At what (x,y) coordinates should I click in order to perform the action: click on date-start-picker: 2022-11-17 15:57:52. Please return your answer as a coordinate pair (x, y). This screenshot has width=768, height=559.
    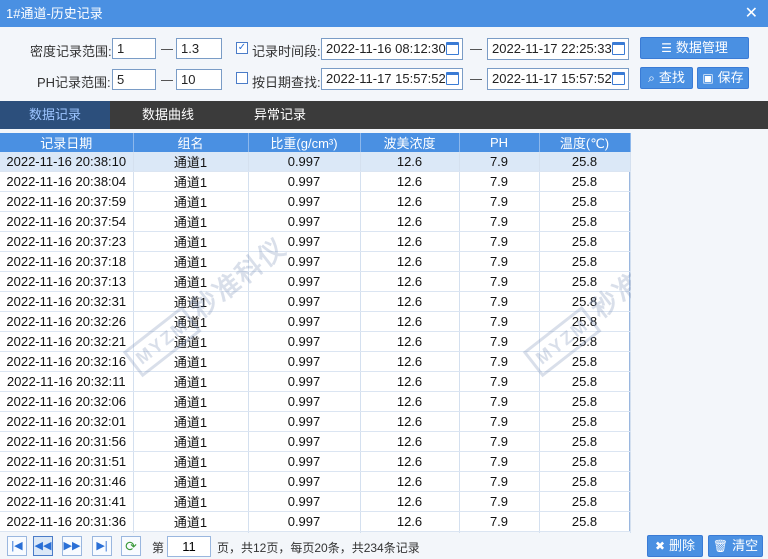
    Looking at the image, I should click on (392, 79).